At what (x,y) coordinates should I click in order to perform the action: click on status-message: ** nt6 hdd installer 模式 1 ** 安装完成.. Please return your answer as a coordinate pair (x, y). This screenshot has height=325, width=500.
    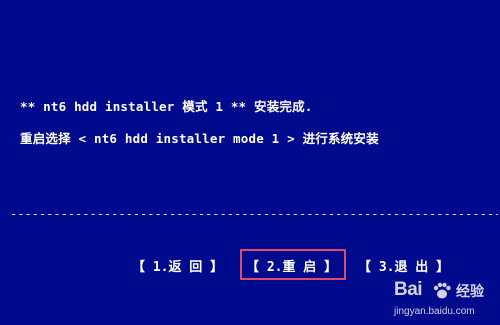
    Looking at the image, I should click on (166, 106).